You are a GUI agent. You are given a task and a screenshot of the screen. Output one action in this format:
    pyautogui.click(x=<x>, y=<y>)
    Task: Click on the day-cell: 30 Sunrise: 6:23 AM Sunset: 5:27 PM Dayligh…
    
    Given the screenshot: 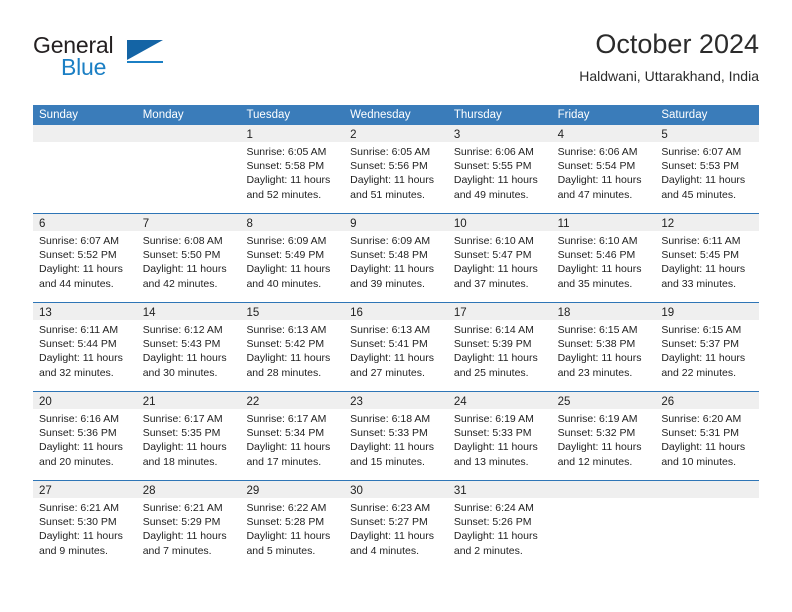 What is the action you would take?
    pyautogui.click(x=396, y=525)
    